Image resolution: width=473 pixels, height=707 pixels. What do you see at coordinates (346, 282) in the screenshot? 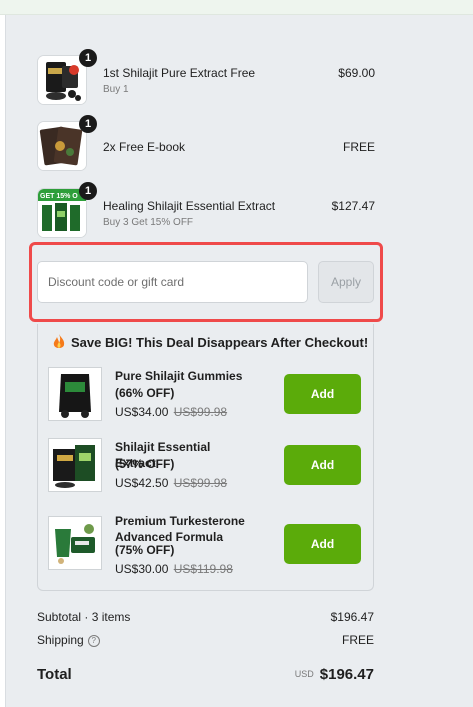
I see `apply-discount-button: Apply` at bounding box center [346, 282].